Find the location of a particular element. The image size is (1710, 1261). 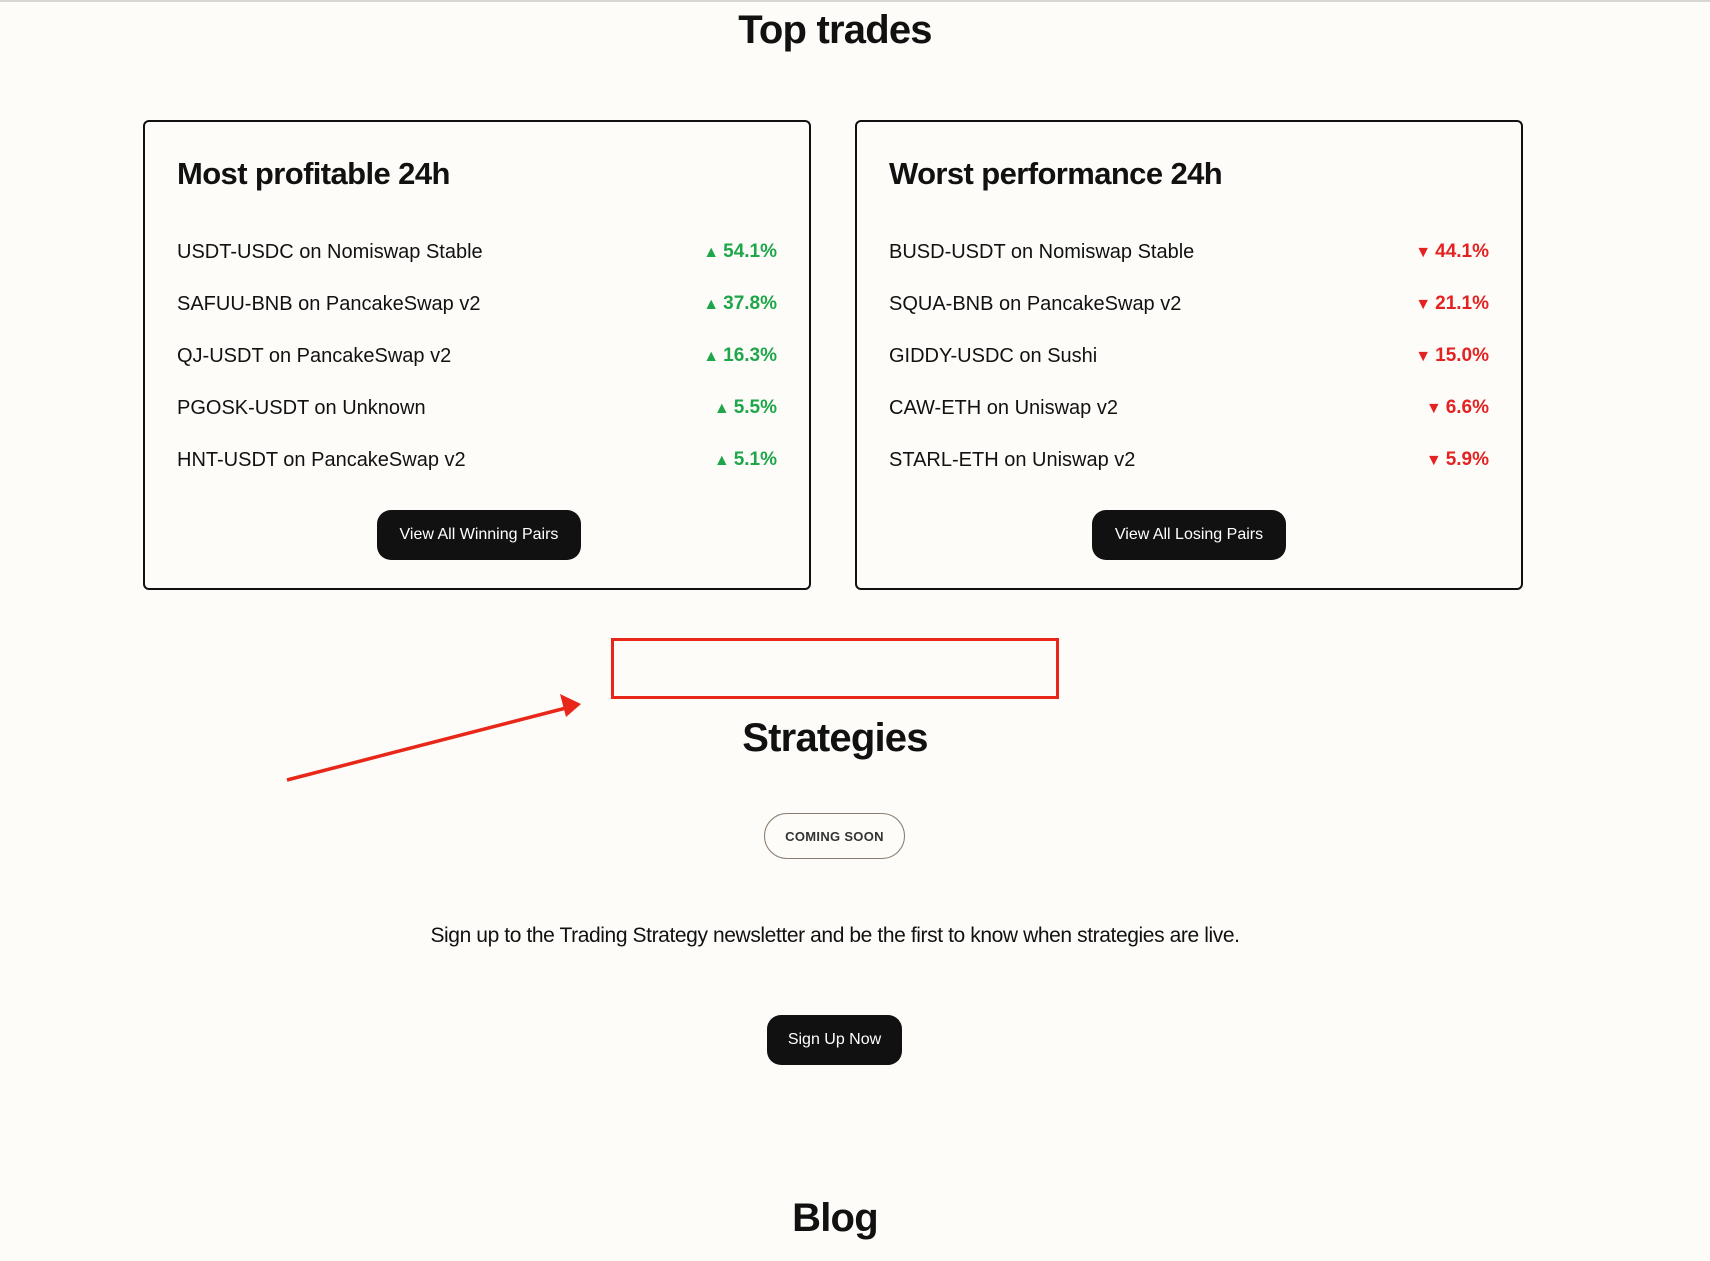

blog-heading: Blog is located at coordinates (835, 1218).